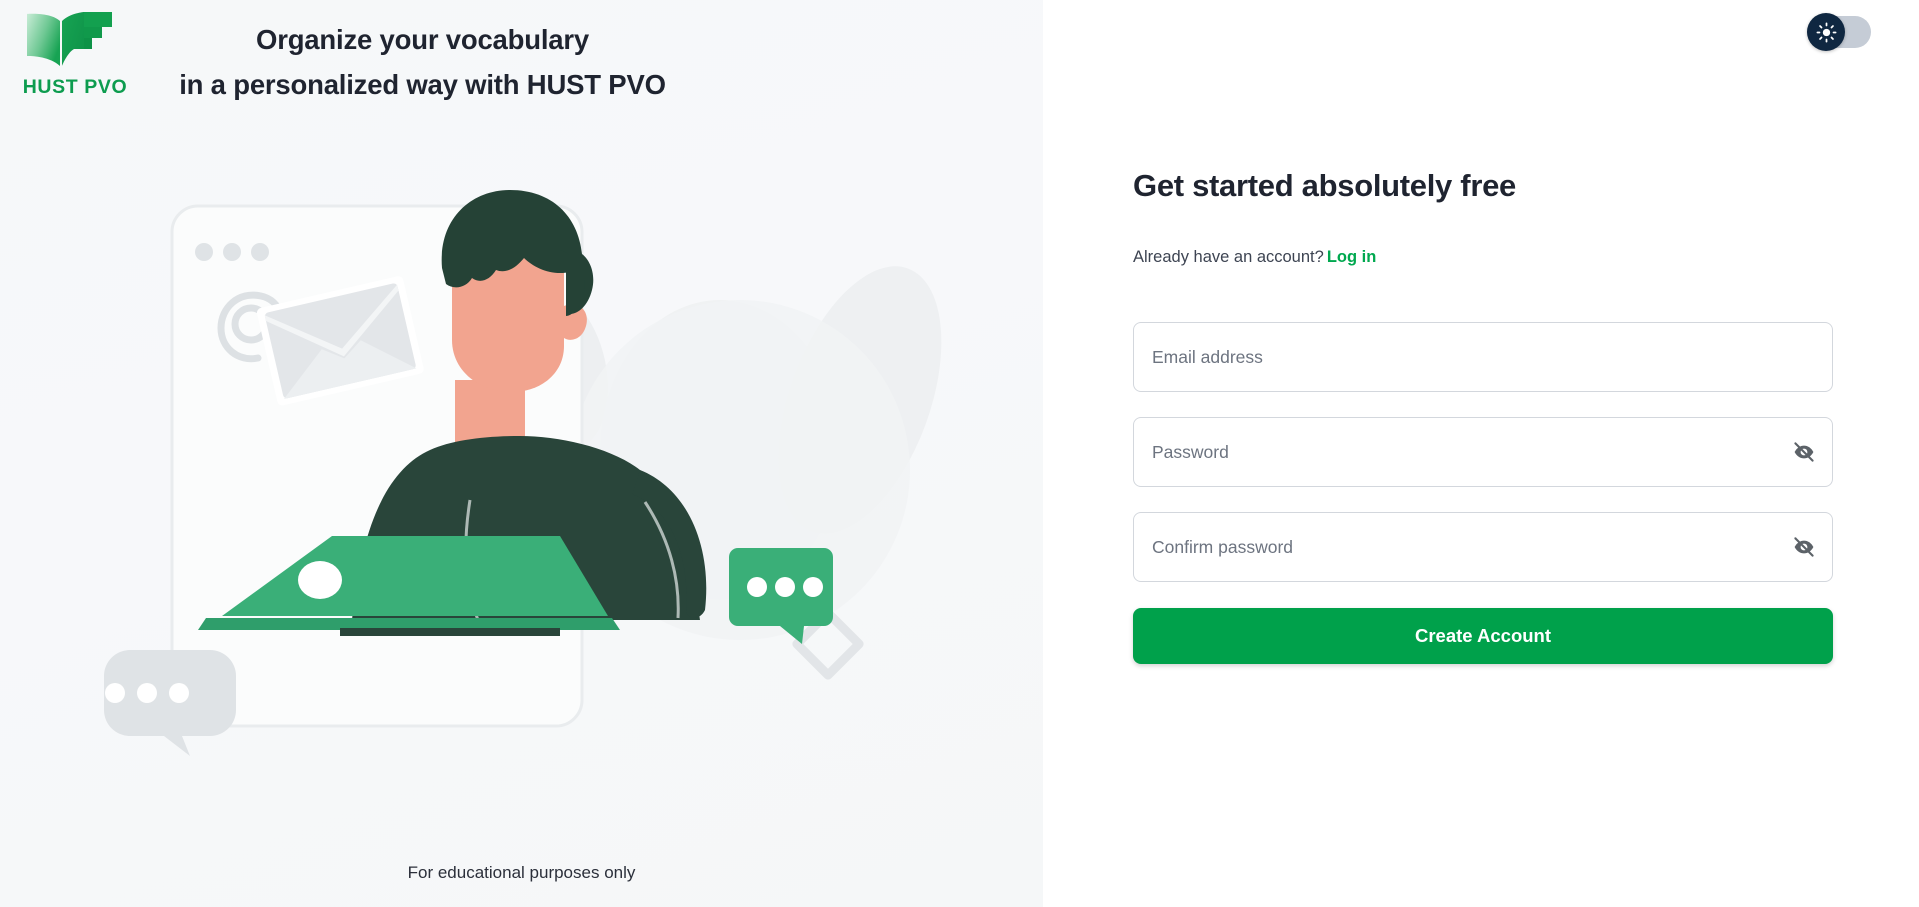 This screenshot has width=1919, height=907. I want to click on confirm-password-visibility-toggle, so click(1804, 547).